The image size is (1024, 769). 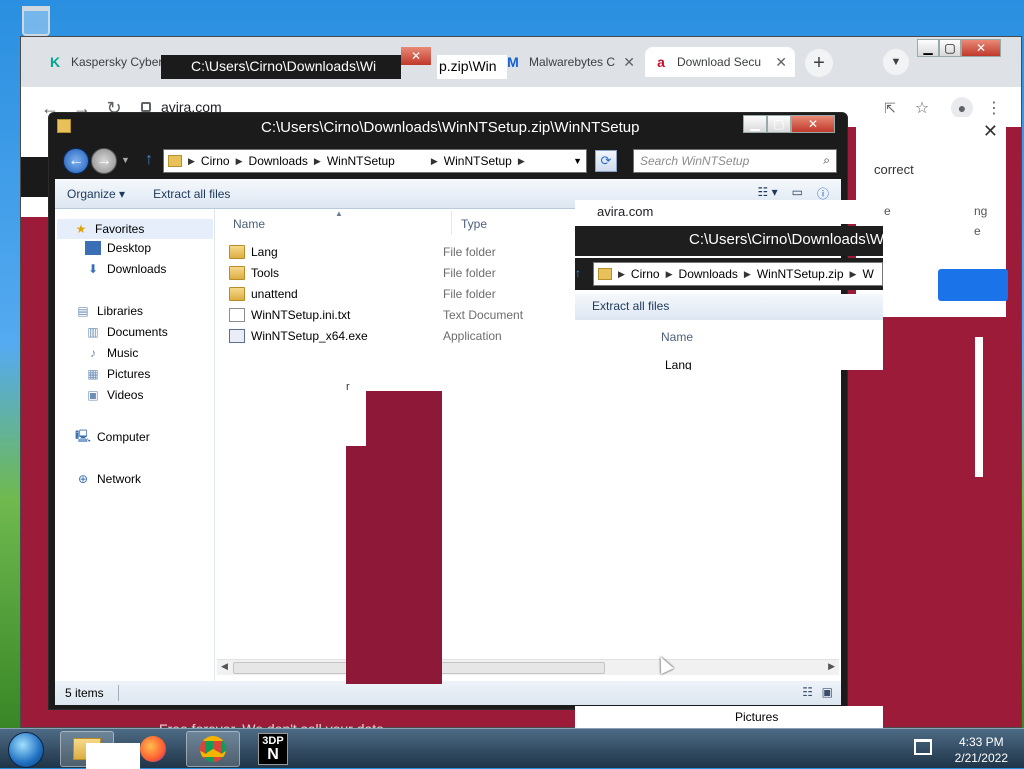 What do you see at coordinates (309, 336) in the screenshot?
I see `file-name: WinNTSetup_x64.exe` at bounding box center [309, 336].